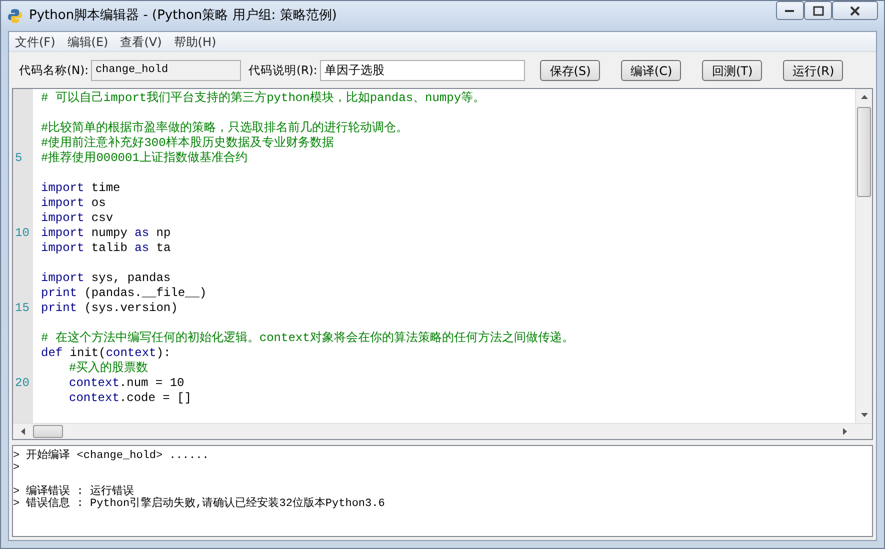 The width and height of the screenshot is (885, 549). I want to click on menu-item: 查看(V), so click(141, 41).